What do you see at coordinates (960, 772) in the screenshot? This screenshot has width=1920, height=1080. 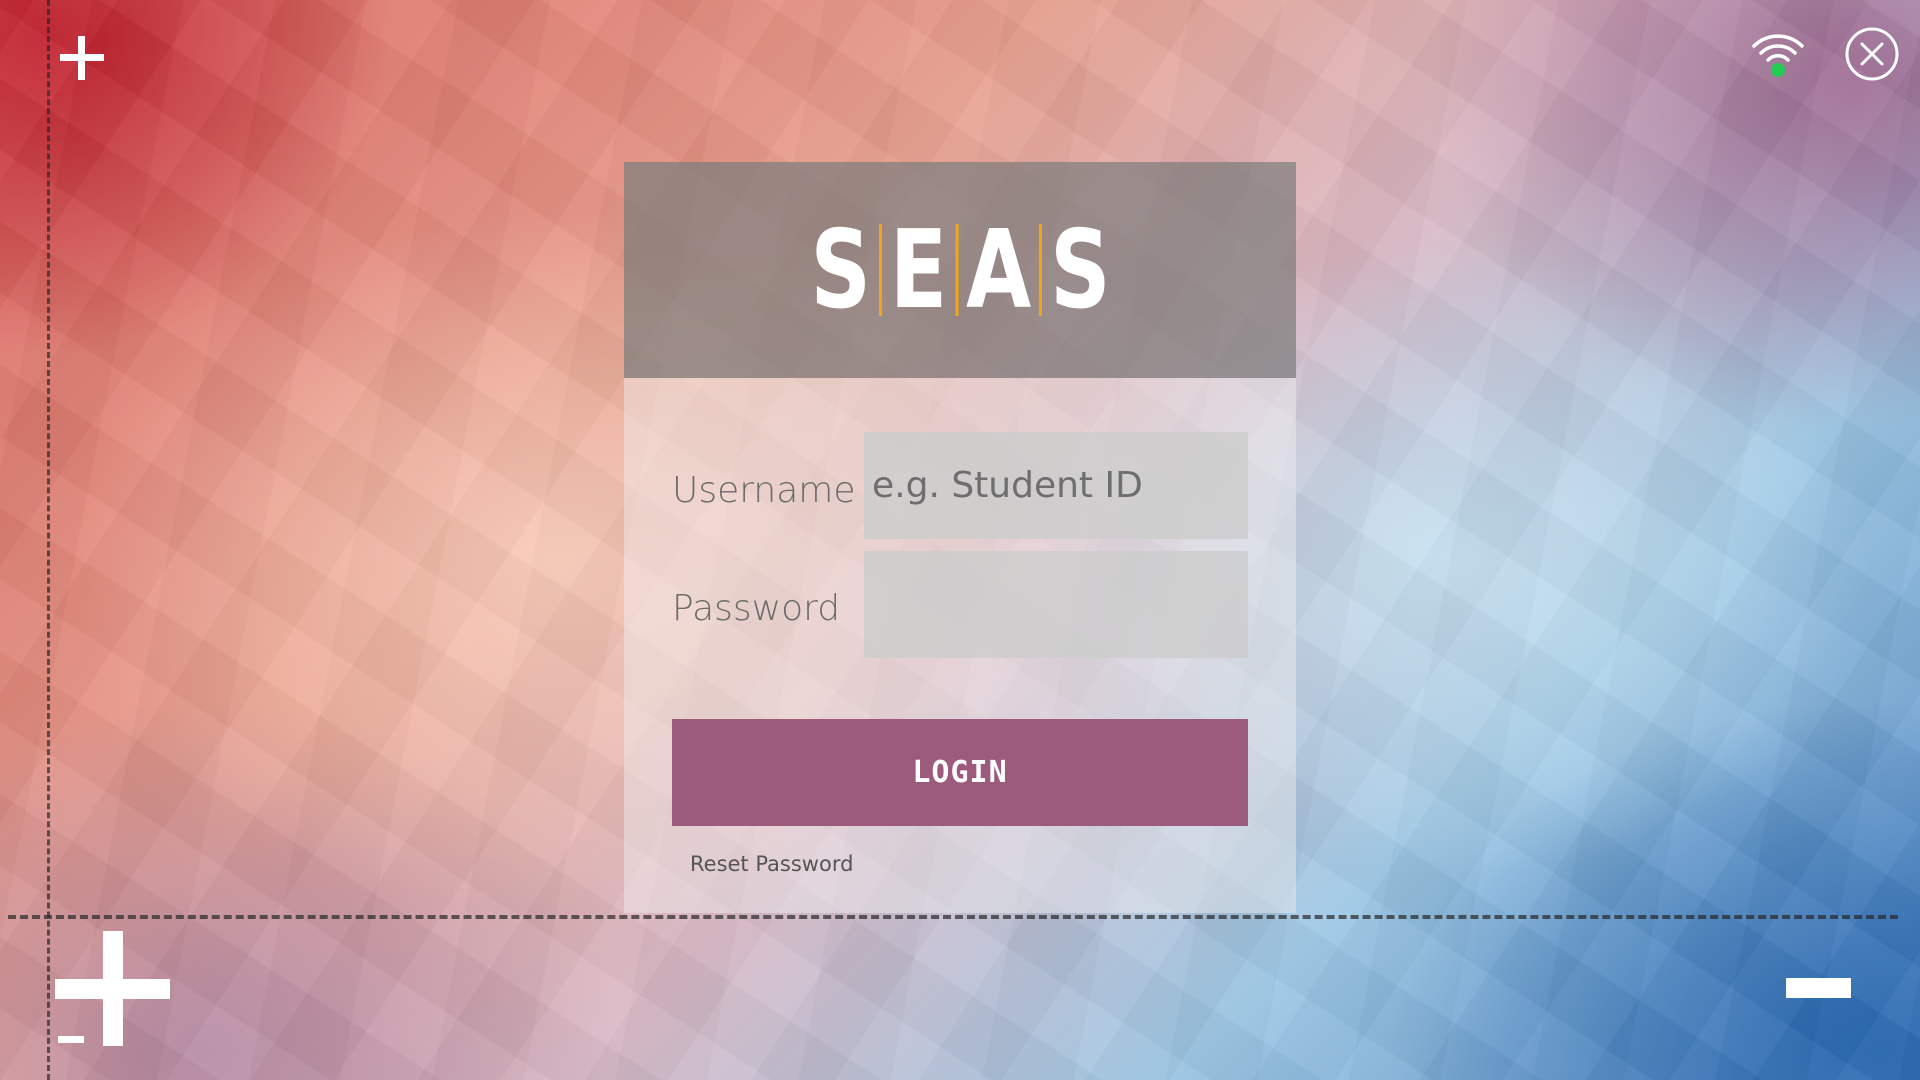 I see `login-button: LOGIN` at bounding box center [960, 772].